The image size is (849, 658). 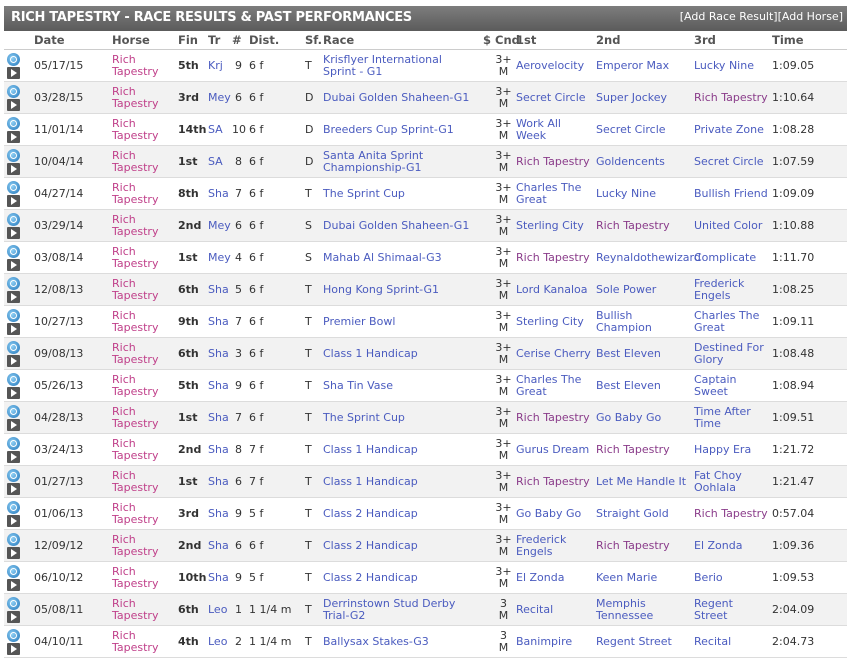 I want to click on col-cnd: Cnd, so click(x=506, y=40).